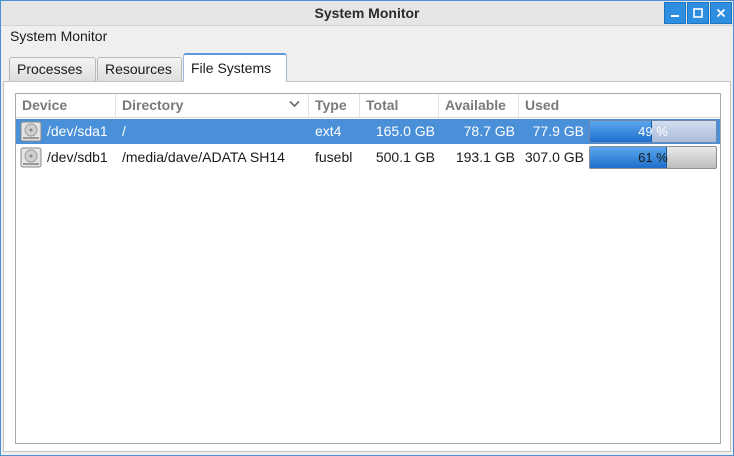 This screenshot has height=456, width=734. What do you see at coordinates (558, 131) in the screenshot?
I see `used-cell: 77.9 GB` at bounding box center [558, 131].